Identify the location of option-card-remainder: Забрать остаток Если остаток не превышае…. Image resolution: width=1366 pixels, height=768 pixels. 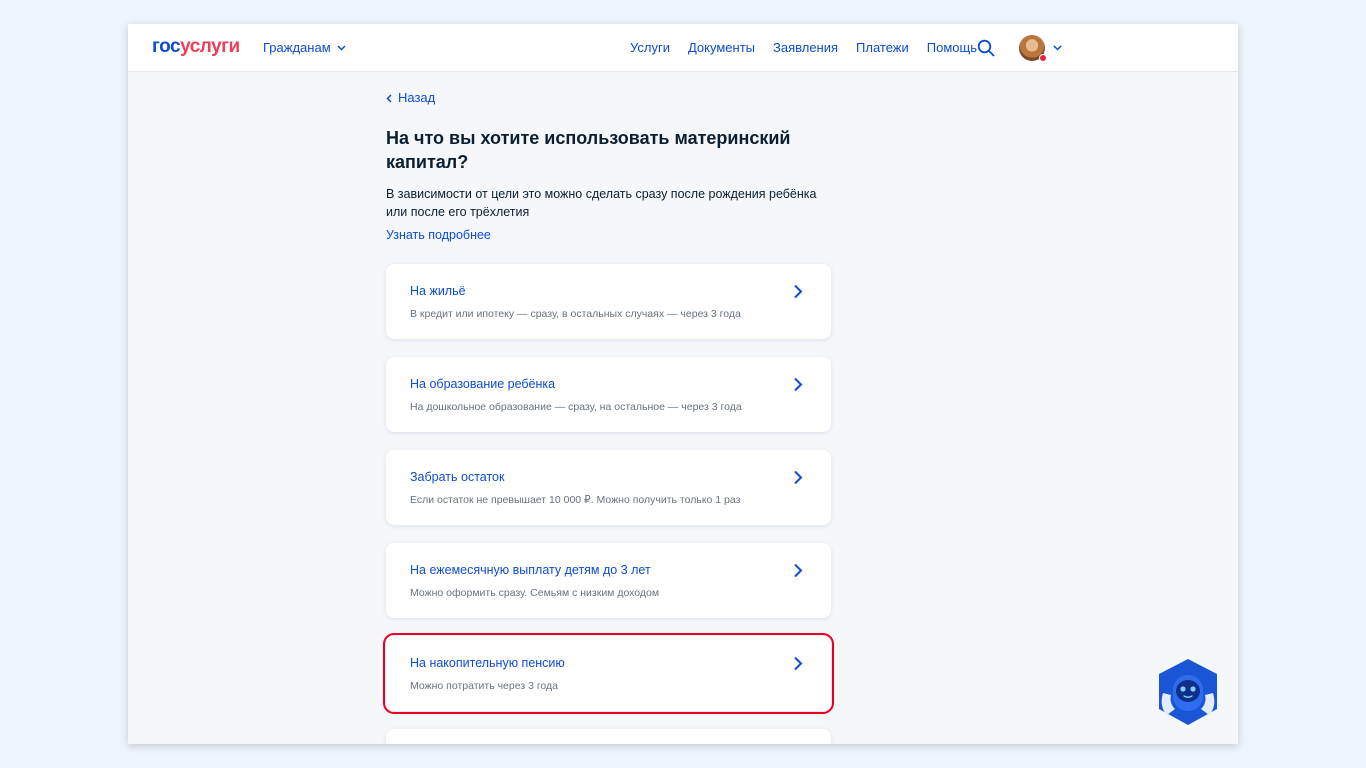
(608, 487).